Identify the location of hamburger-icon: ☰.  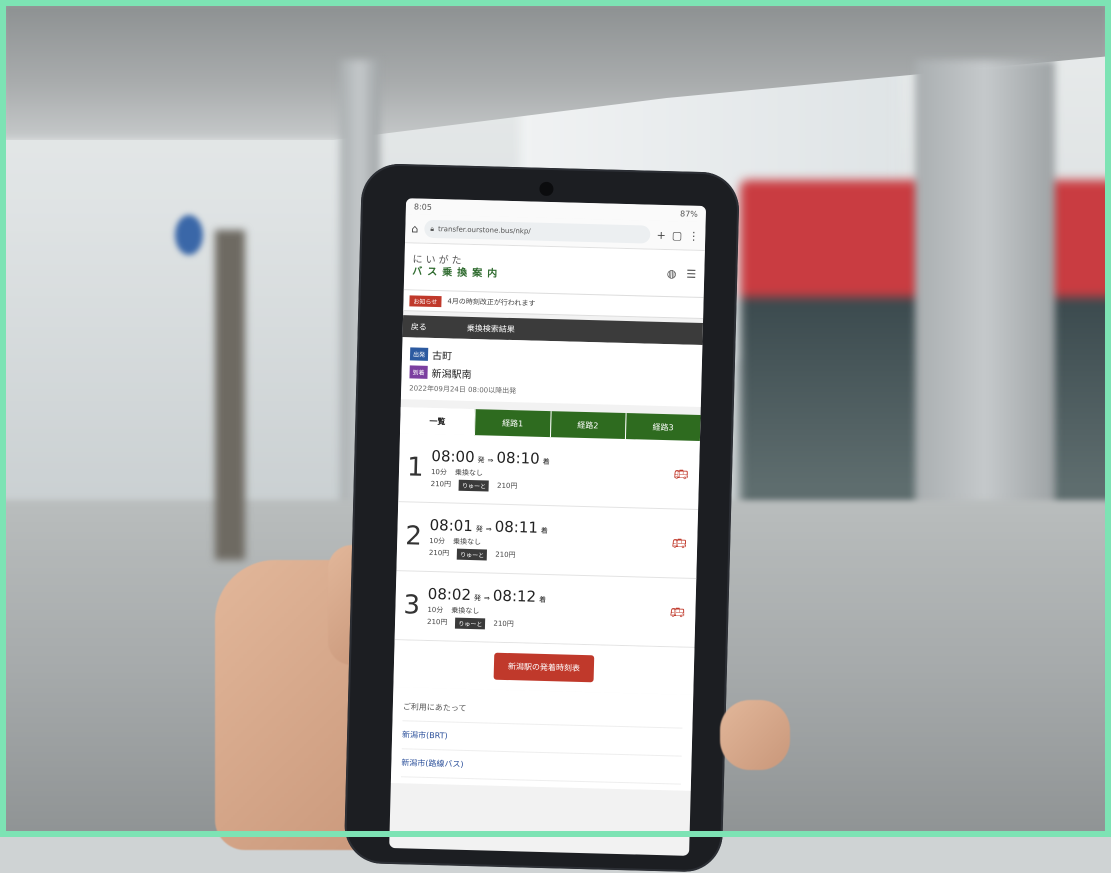
(691, 273).